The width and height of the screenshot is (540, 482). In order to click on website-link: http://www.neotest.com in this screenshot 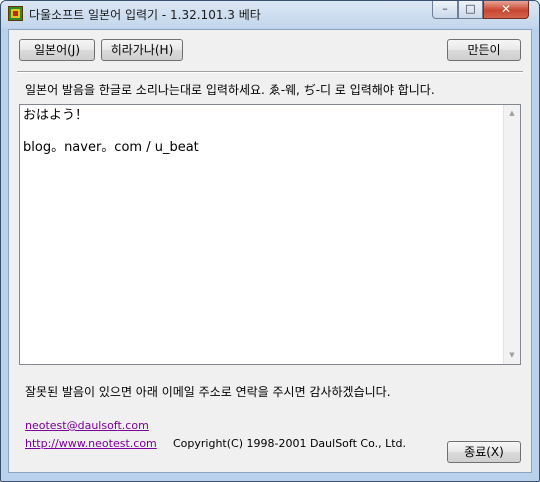, I will do `click(91, 443)`.